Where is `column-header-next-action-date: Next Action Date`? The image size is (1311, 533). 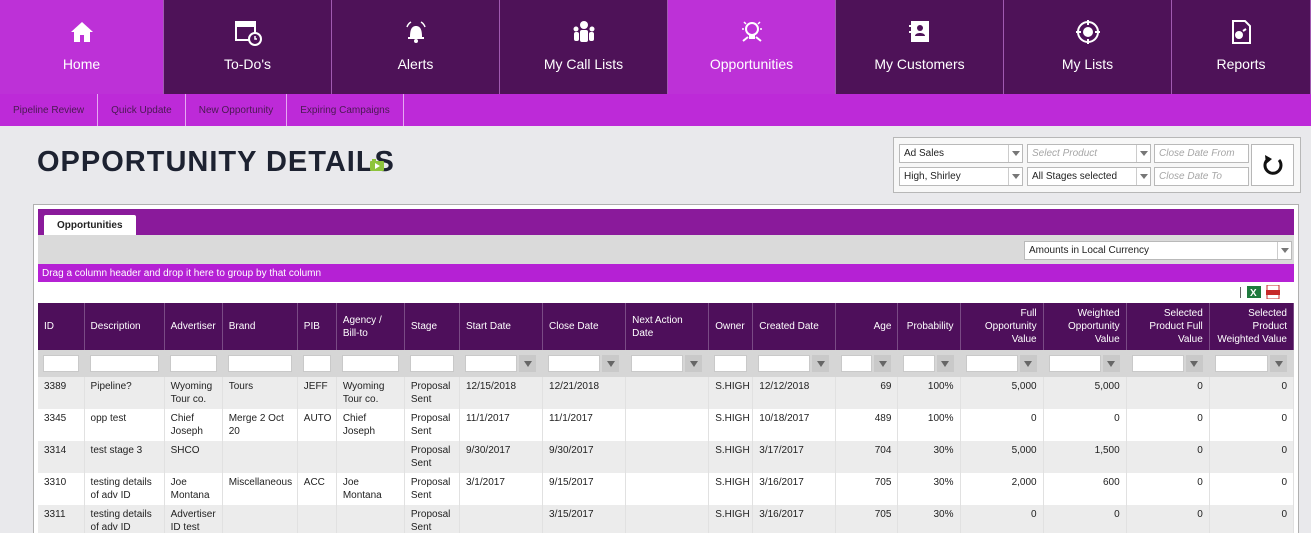 column-header-next-action-date: Next Action Date is located at coordinates (667, 326).